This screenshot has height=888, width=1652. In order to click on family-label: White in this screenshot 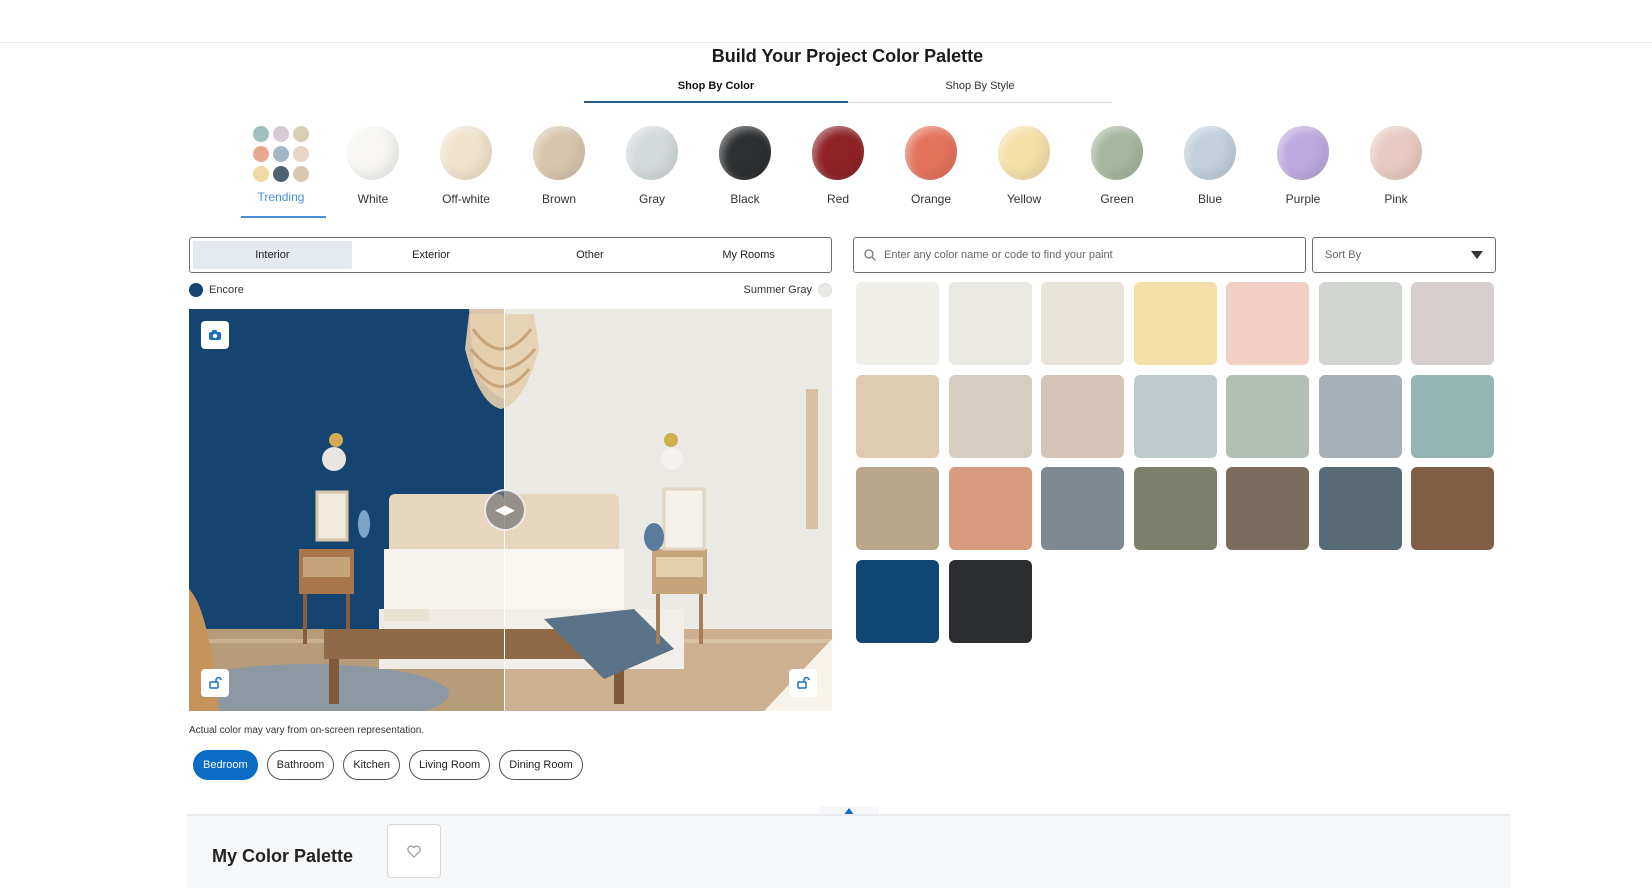, I will do `click(373, 199)`.